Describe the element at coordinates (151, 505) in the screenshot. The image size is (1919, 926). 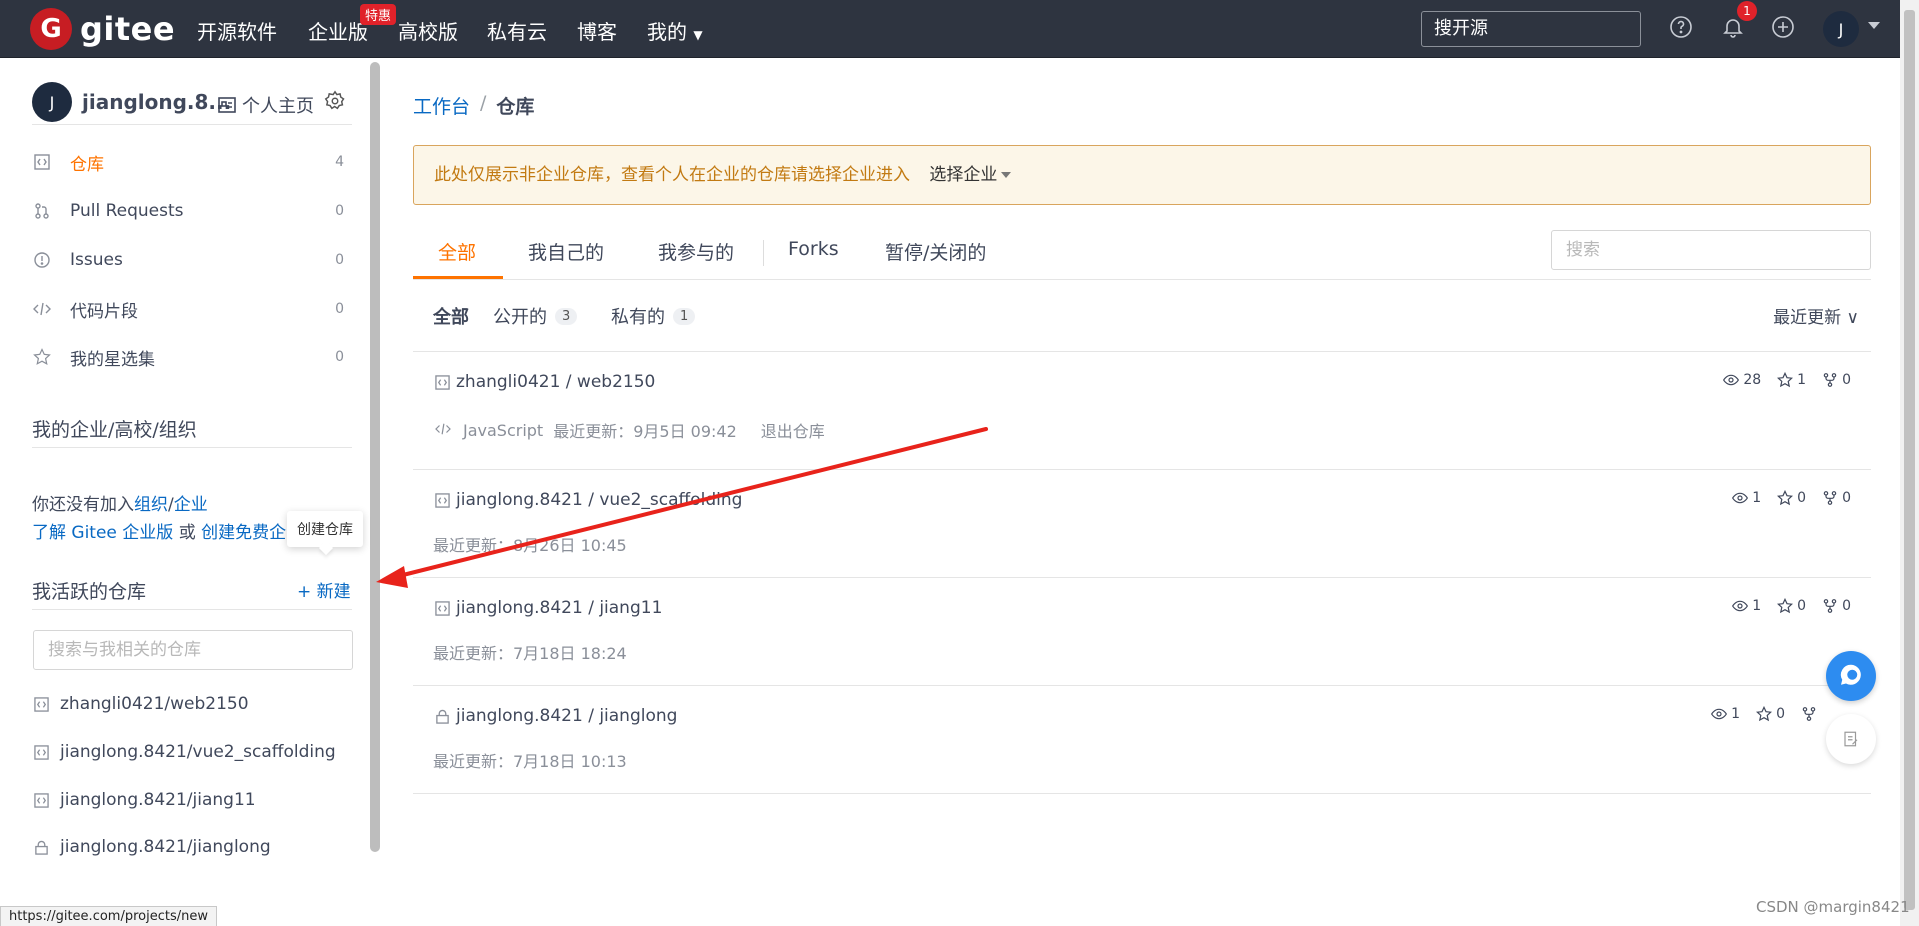
I see `org-link: 组织` at that location.